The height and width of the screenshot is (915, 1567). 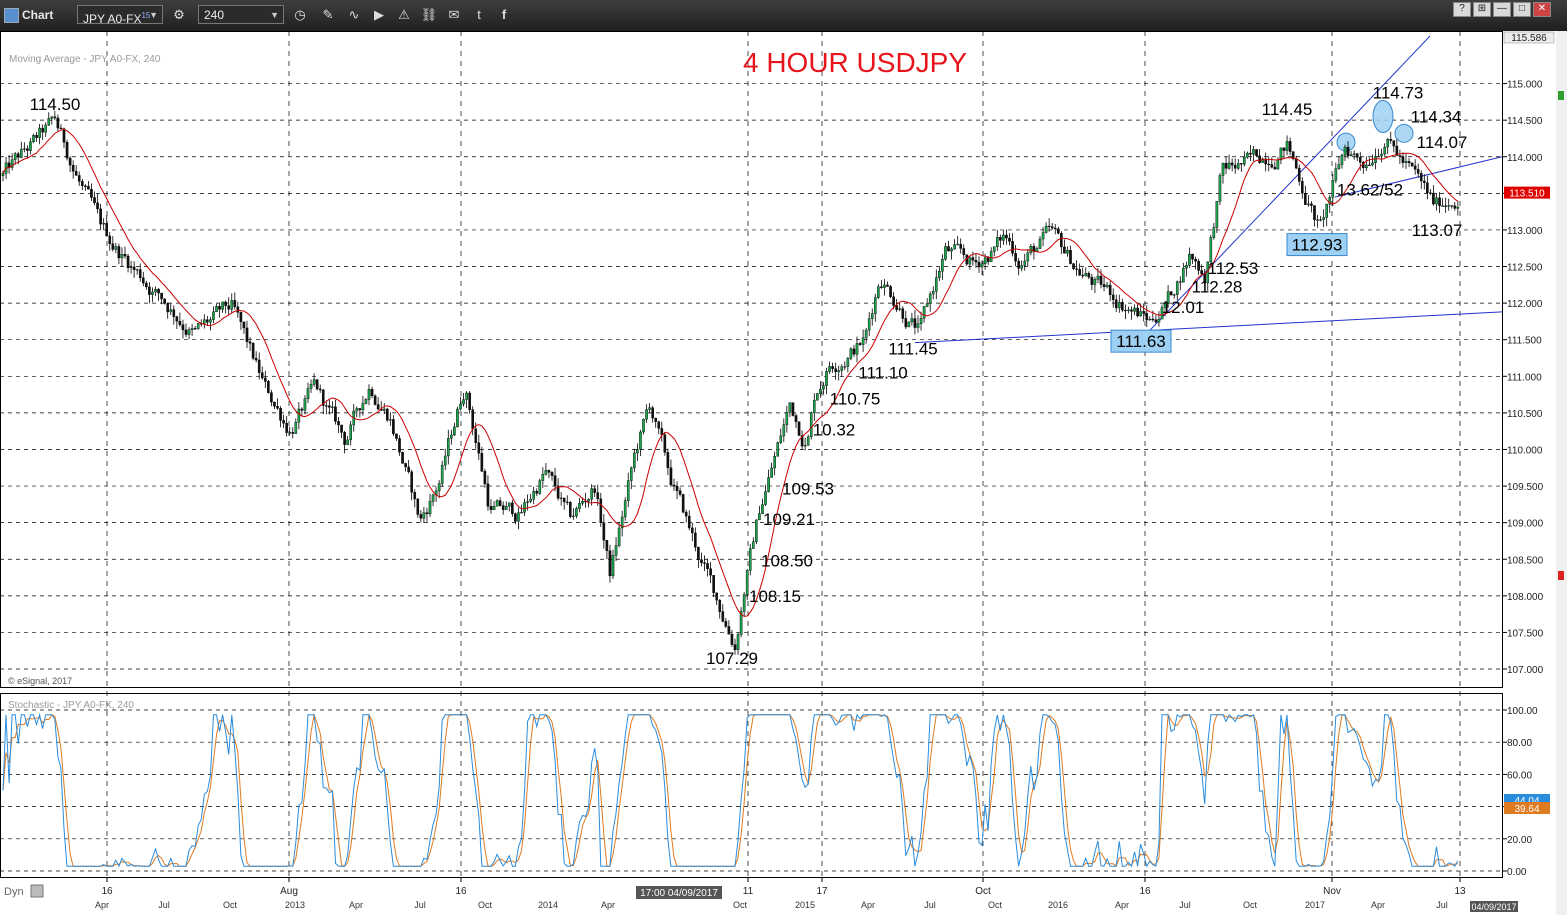 What do you see at coordinates (295, 905) in the screenshot?
I see `x-year-label: 2013` at bounding box center [295, 905].